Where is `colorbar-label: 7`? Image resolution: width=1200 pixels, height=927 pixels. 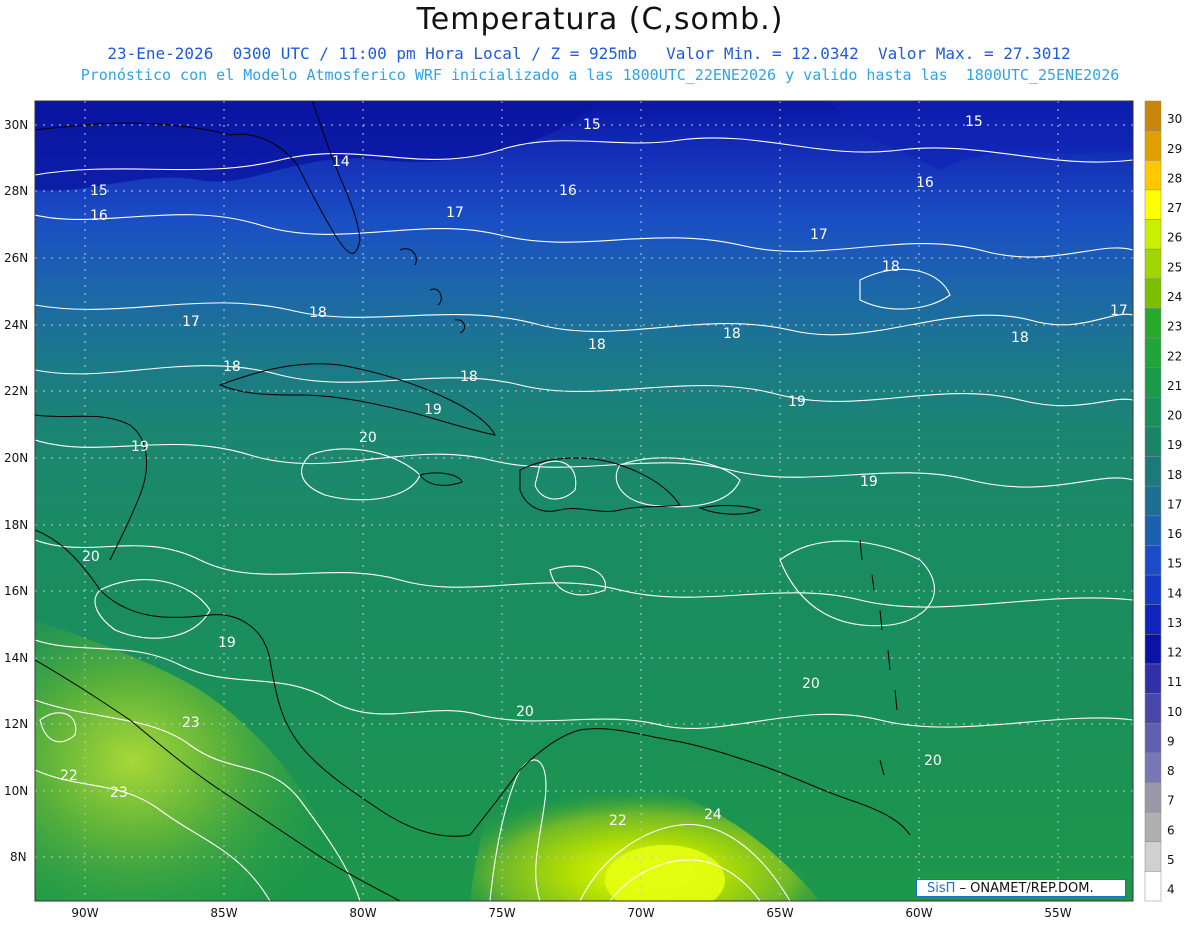 colorbar-label: 7 is located at coordinates (1171, 801).